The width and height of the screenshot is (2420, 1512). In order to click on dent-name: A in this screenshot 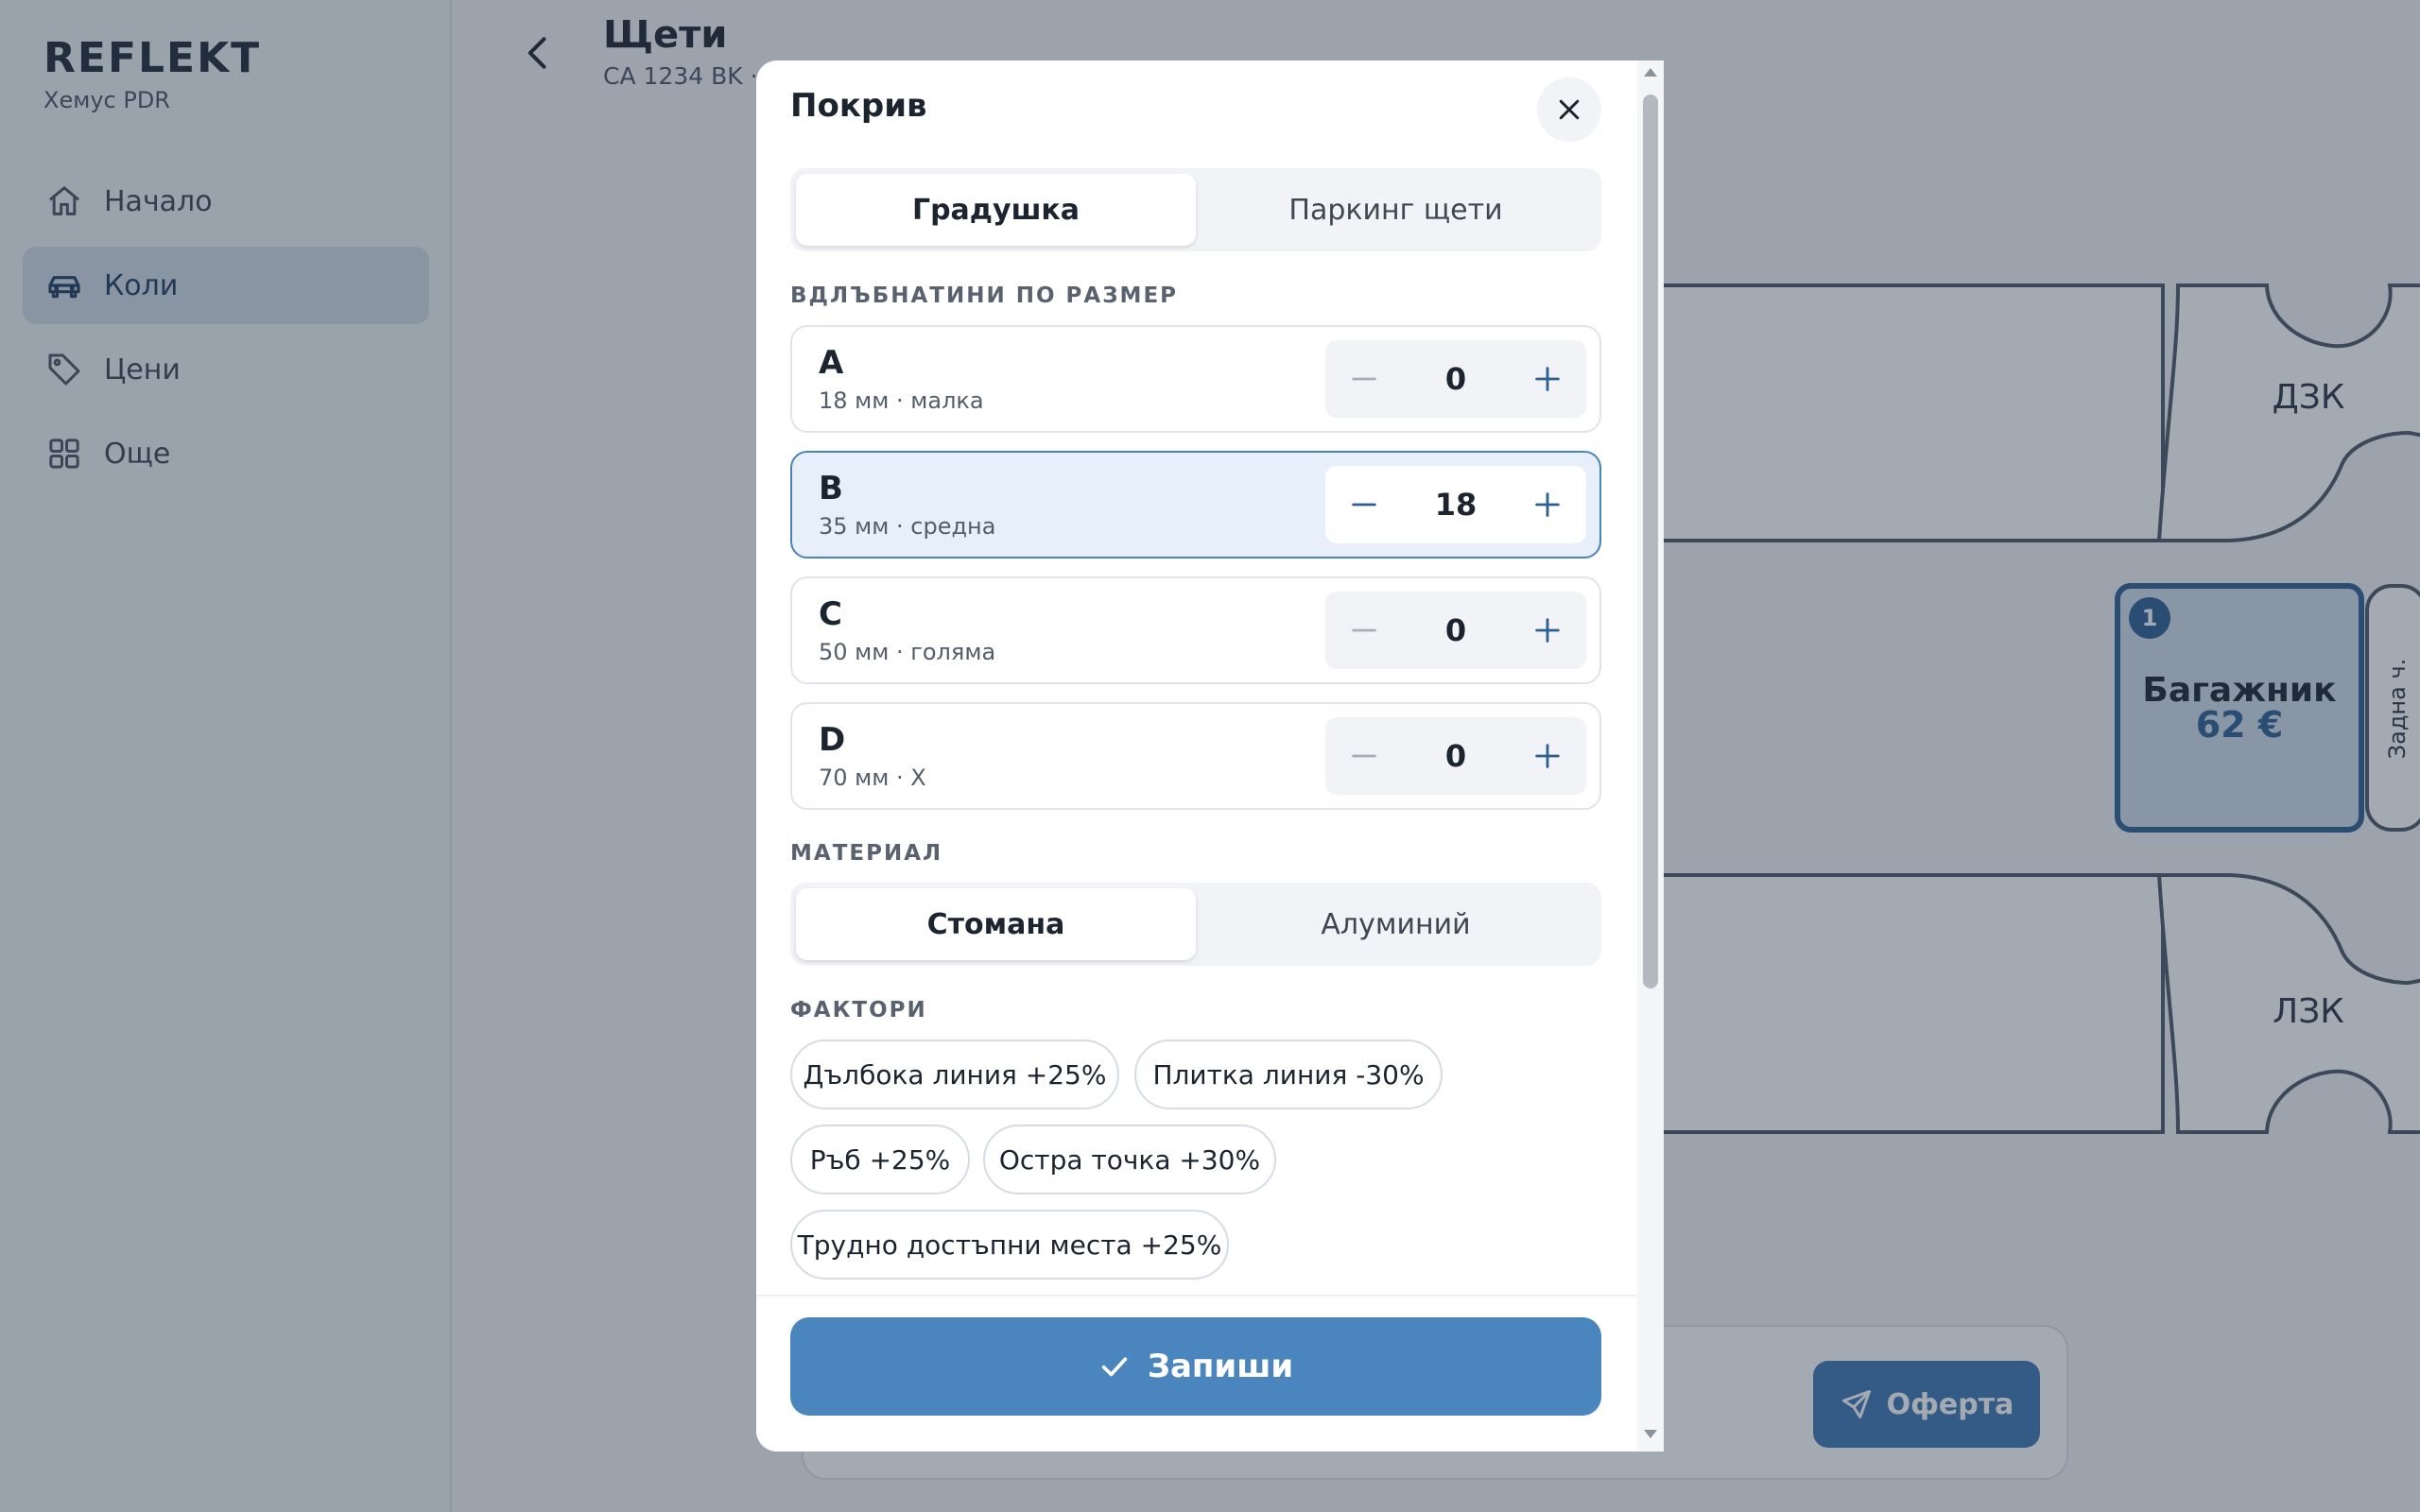, I will do `click(831, 363)`.